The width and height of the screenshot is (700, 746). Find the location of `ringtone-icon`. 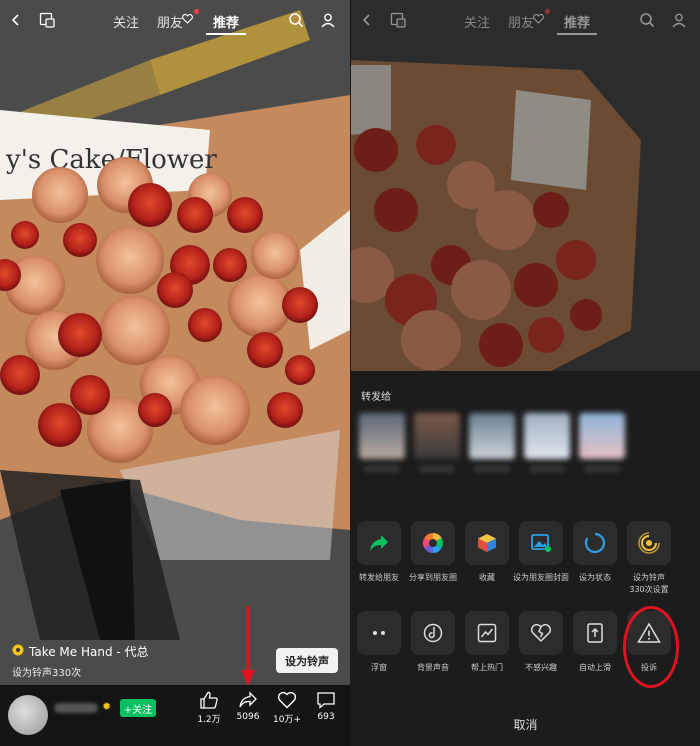

ringtone-icon is located at coordinates (649, 543).